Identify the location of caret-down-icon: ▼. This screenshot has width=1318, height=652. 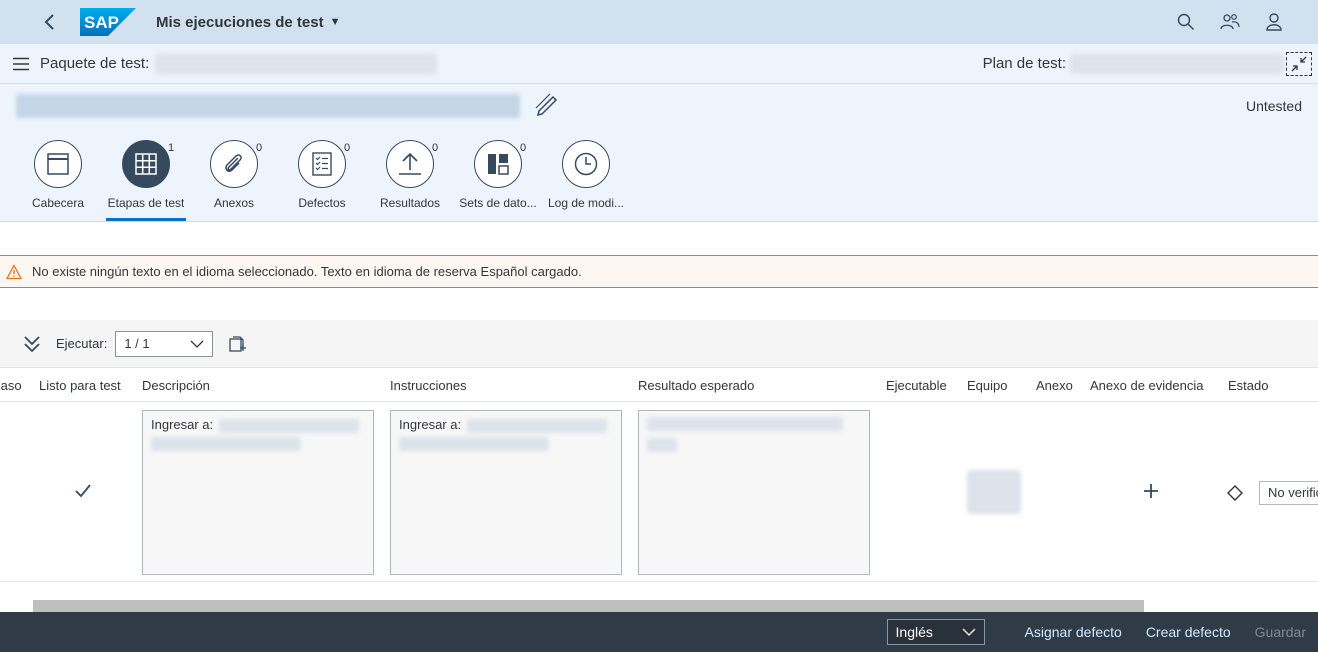
(335, 22).